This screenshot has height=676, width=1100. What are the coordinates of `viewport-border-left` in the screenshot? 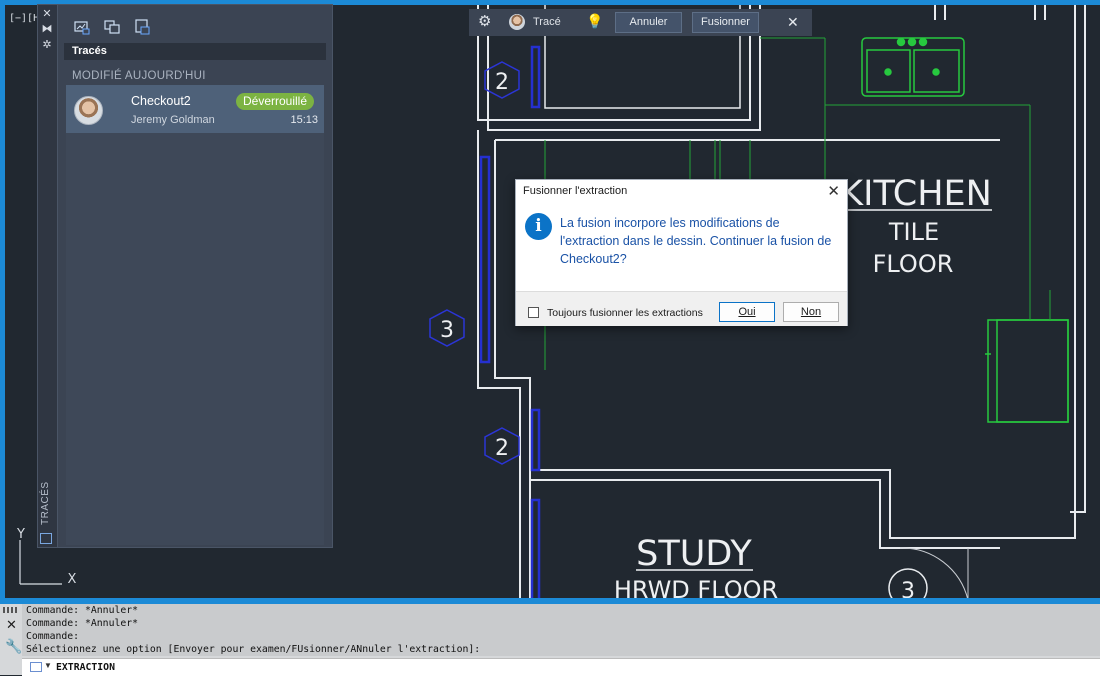 It's located at (2, 302).